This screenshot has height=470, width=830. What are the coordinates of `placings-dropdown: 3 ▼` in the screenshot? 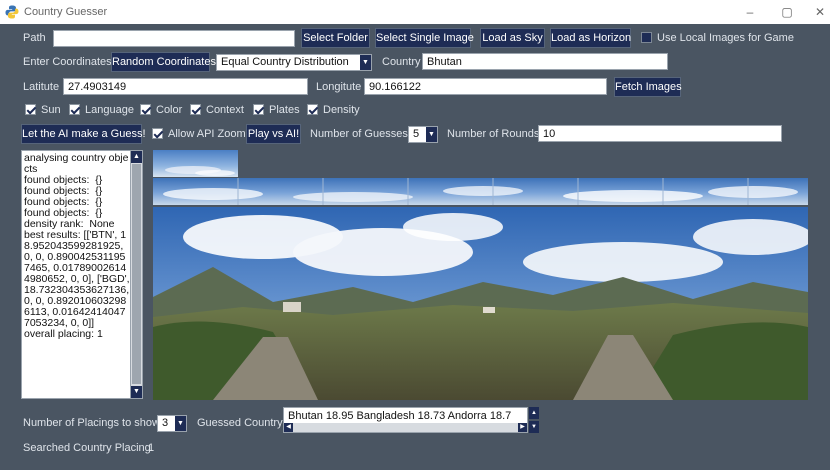 It's located at (172, 423).